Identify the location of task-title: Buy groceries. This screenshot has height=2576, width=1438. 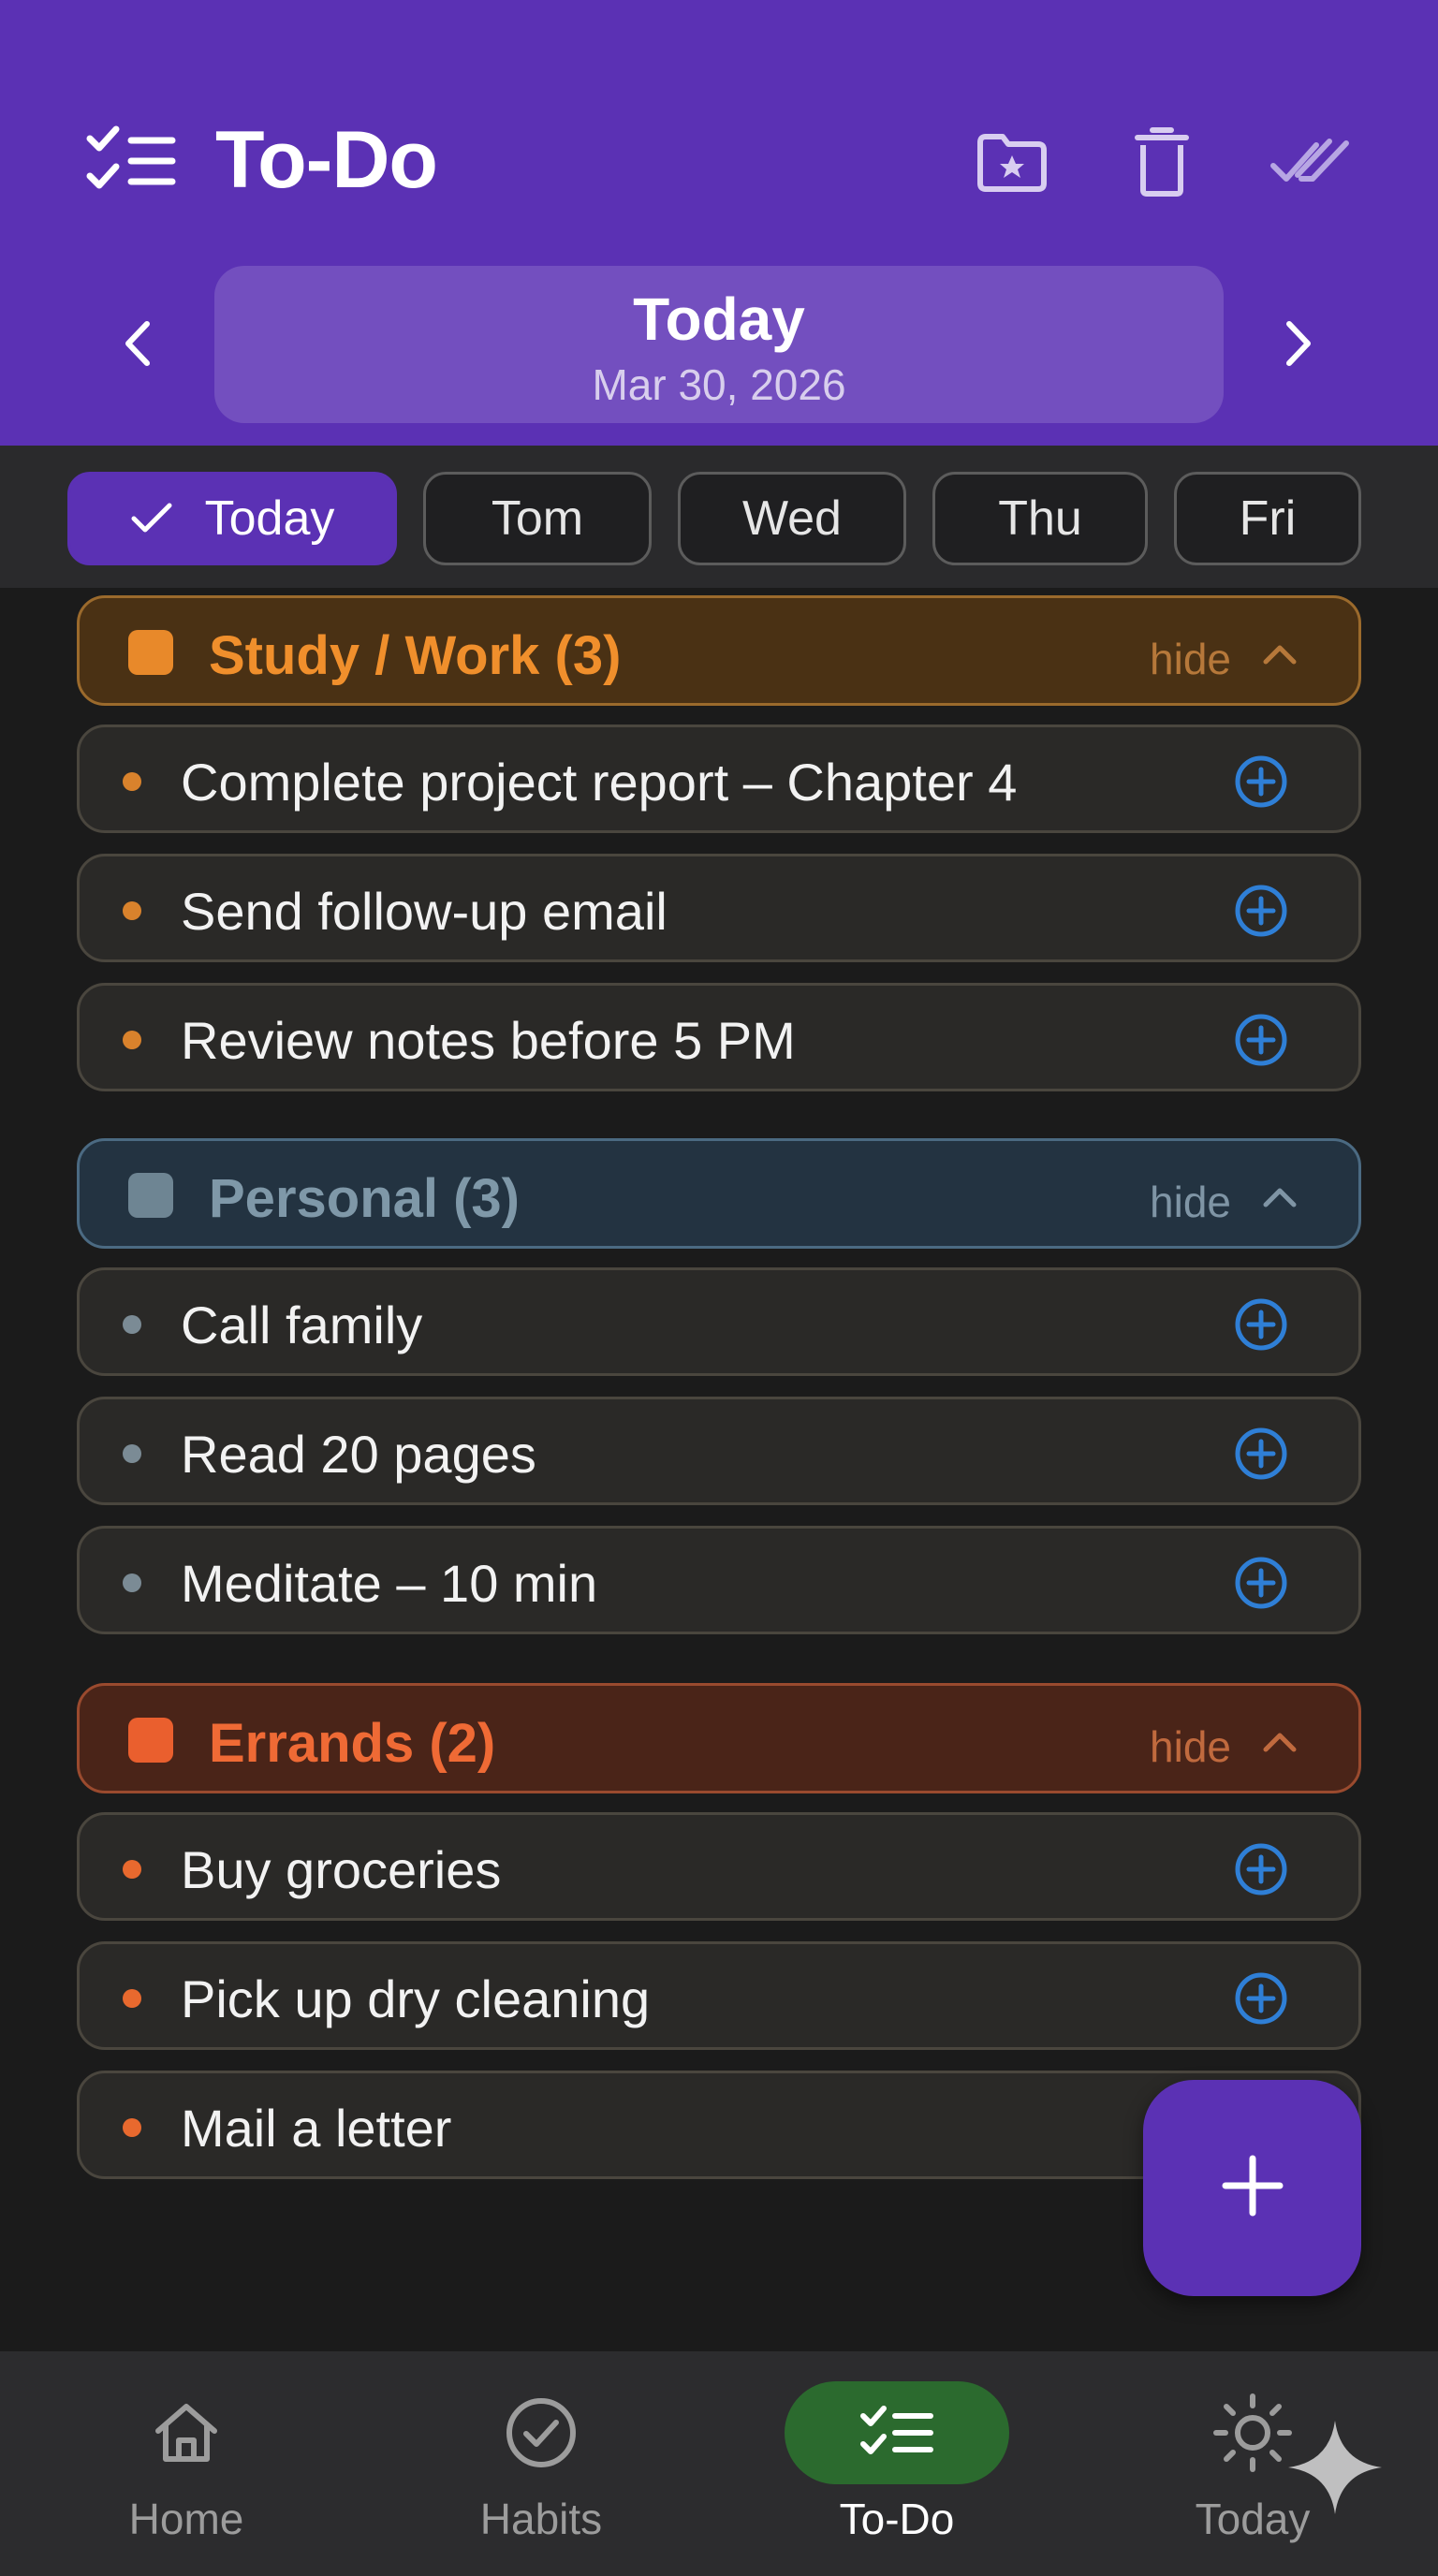
(341, 1869).